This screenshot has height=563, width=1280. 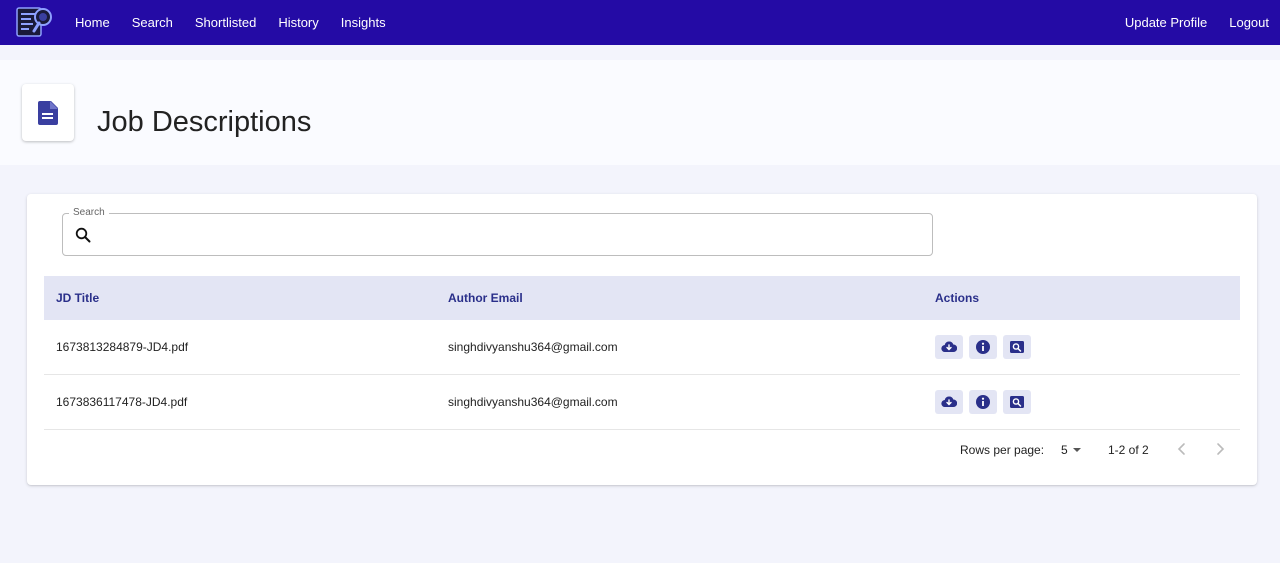 I want to click on table-pagination: Rows per page: 5 1-2 of 2, so click(x=642, y=449).